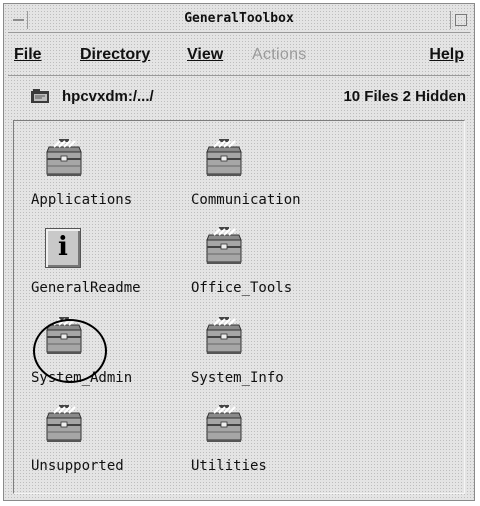  I want to click on menu-directory-label: Directory, so click(115, 54).